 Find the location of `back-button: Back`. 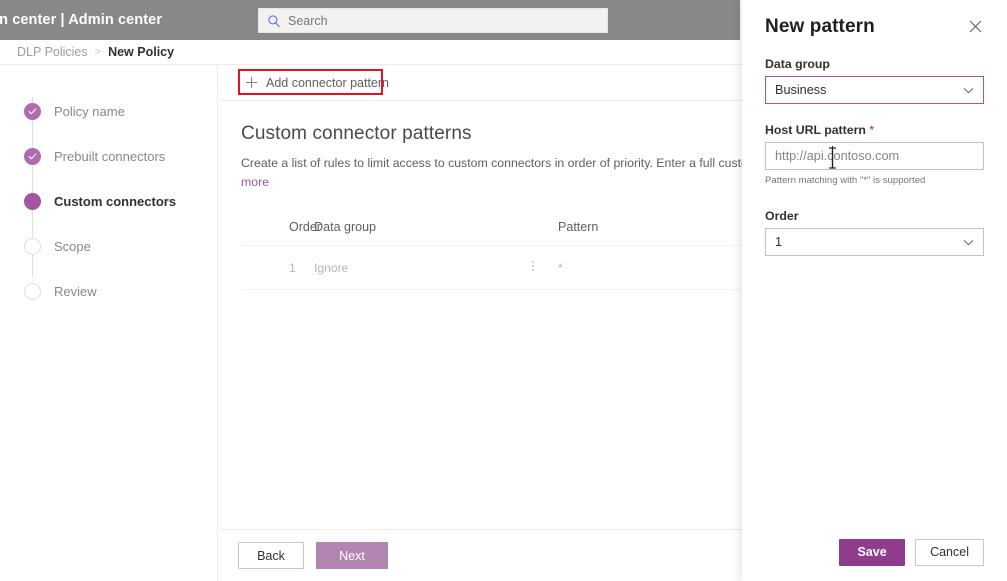

back-button: Back is located at coordinates (271, 555).